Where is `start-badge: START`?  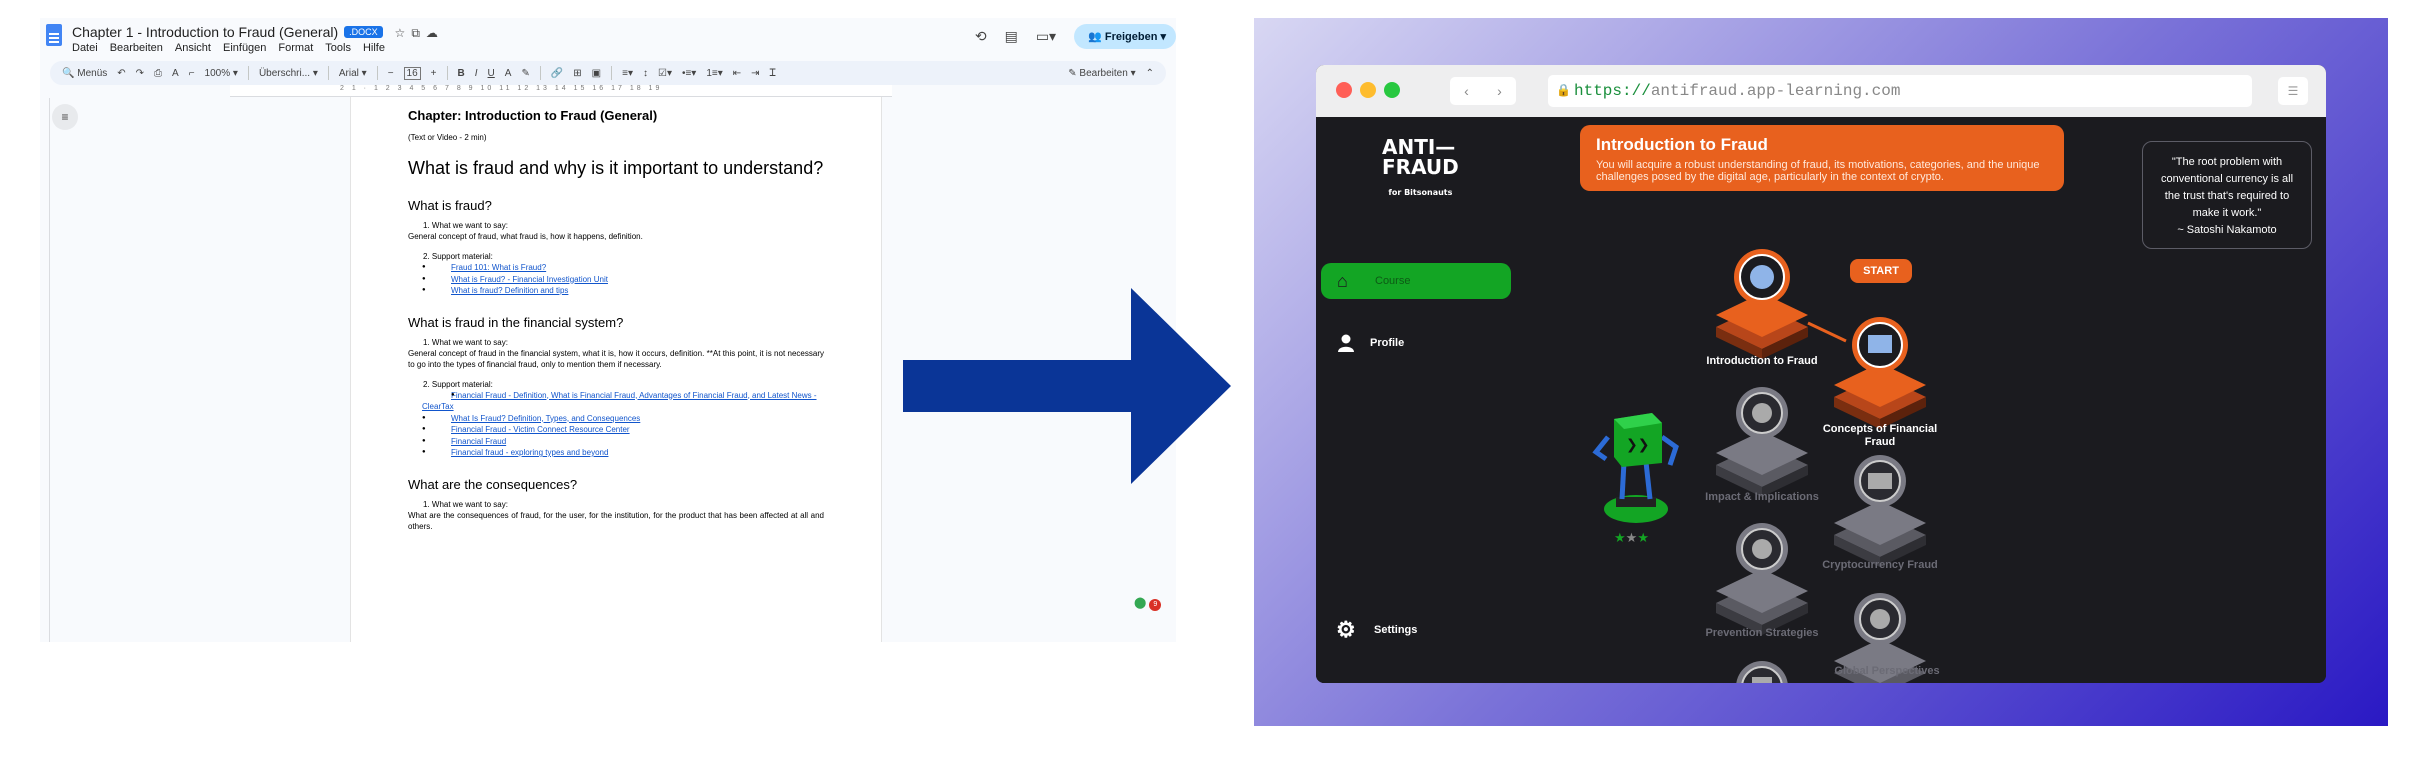
start-badge: START is located at coordinates (1881, 271).